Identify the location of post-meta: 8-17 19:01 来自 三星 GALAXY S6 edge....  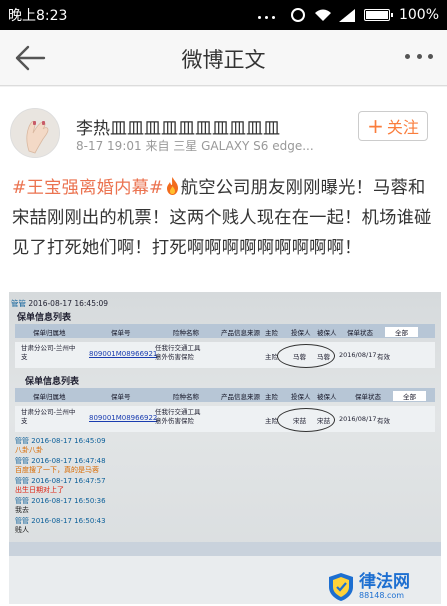
(195, 145).